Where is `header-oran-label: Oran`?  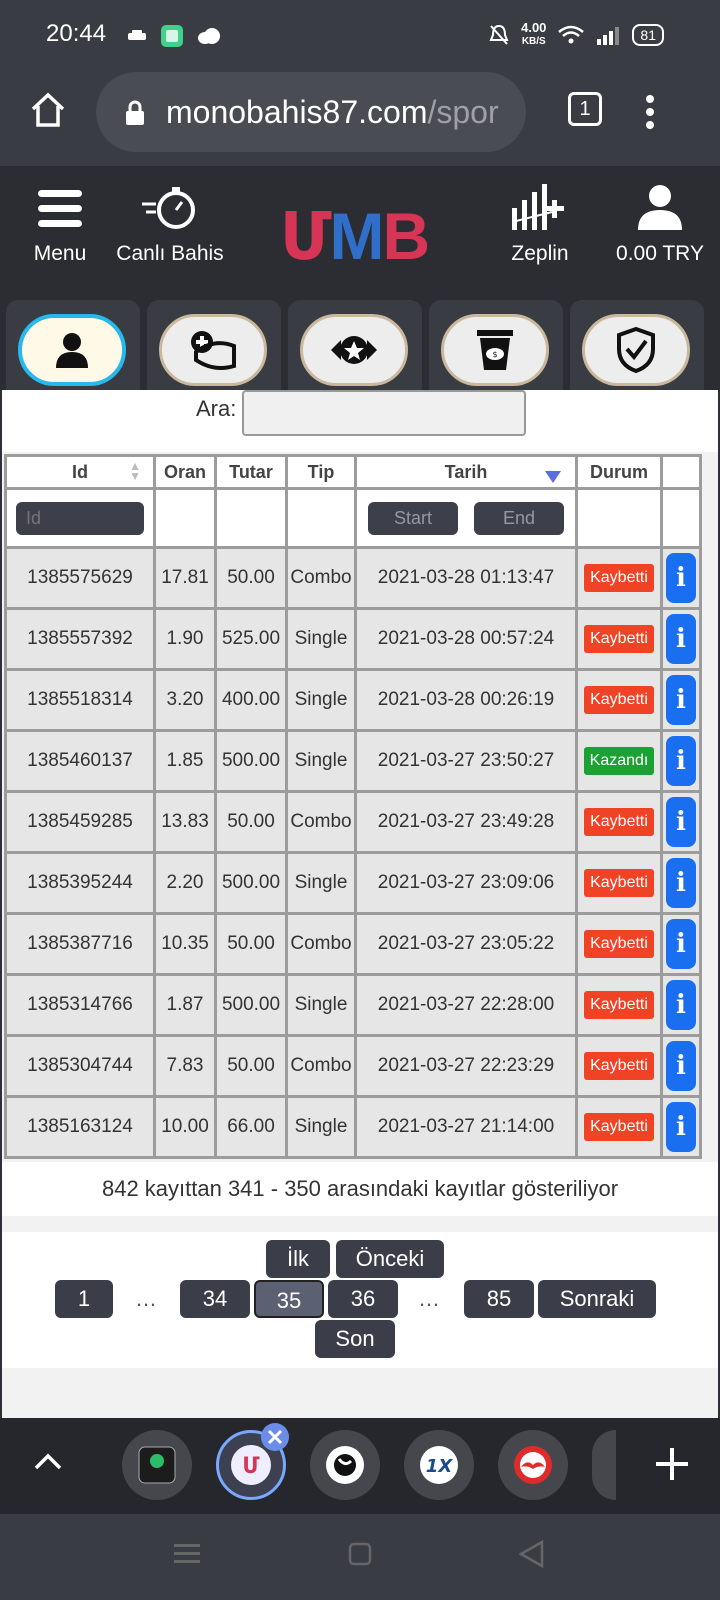
header-oran-label: Oran is located at coordinates (184, 471).